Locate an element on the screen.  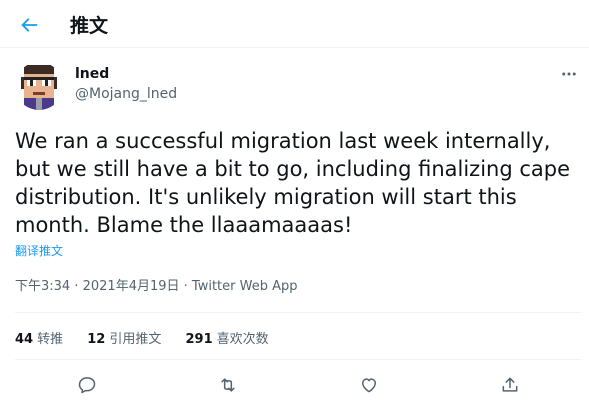
tweet-date: 2021年4月19日 is located at coordinates (131, 286).